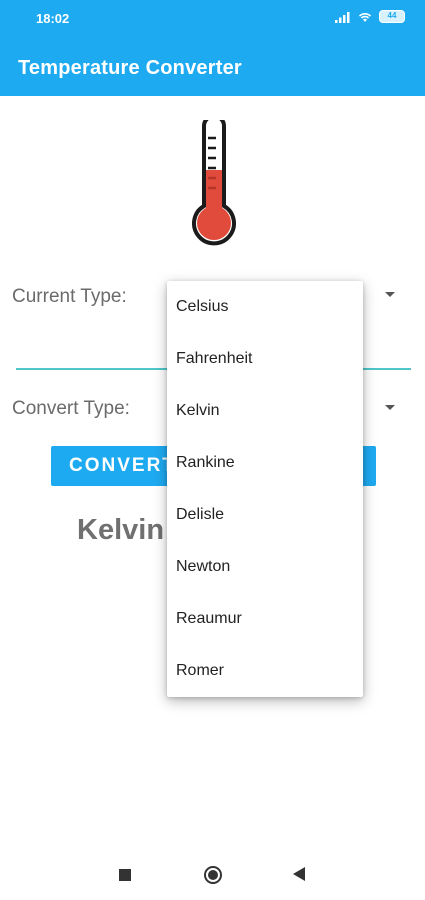  What do you see at coordinates (71, 408) in the screenshot?
I see `convert-type-label: Convert Type:` at bounding box center [71, 408].